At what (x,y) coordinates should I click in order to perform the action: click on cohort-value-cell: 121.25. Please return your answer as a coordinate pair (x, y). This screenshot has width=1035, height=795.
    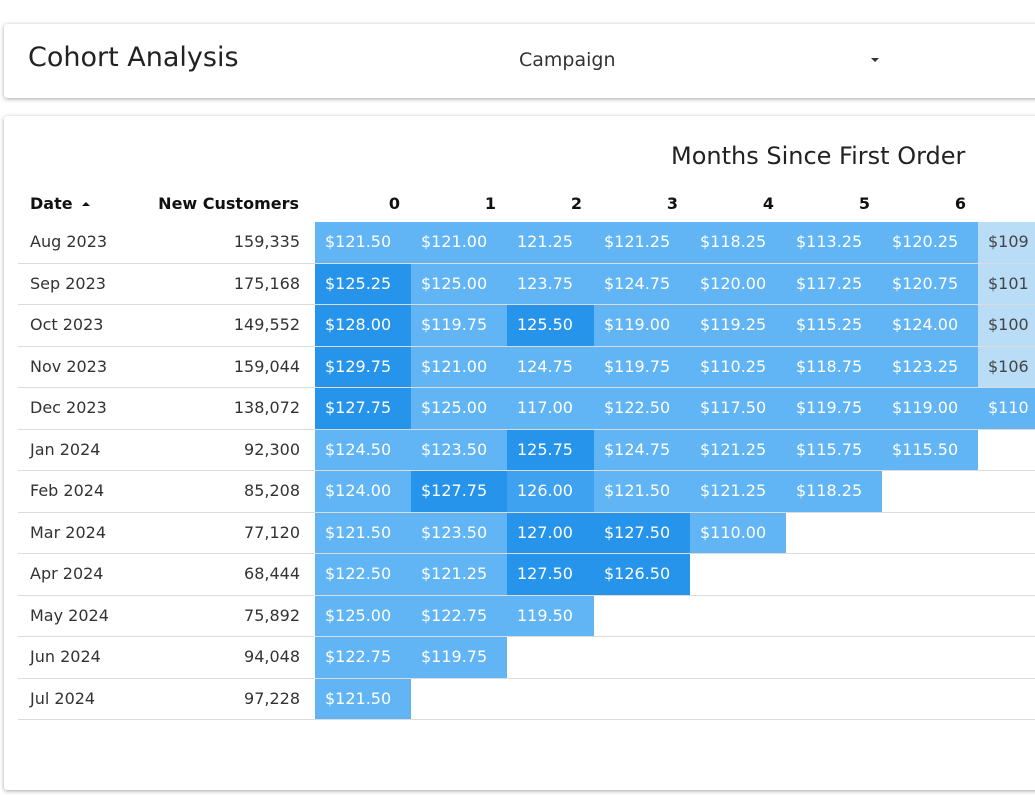
    Looking at the image, I should click on (550, 242).